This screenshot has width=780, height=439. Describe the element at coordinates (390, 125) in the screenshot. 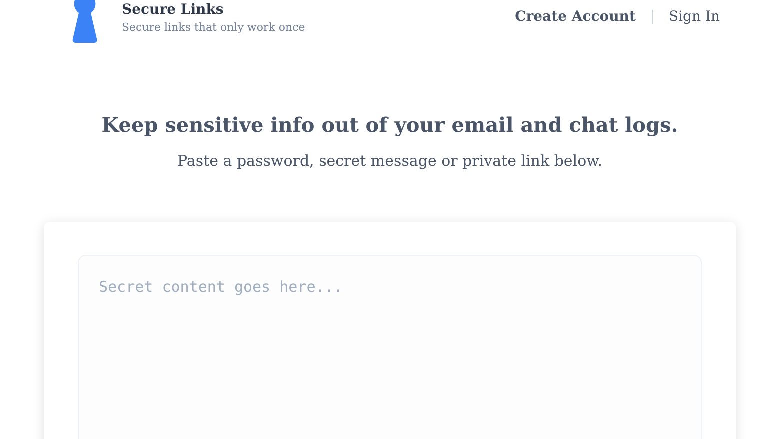

I see `hero-heading: Keep sensitive info out of your email and chat logs.` at that location.